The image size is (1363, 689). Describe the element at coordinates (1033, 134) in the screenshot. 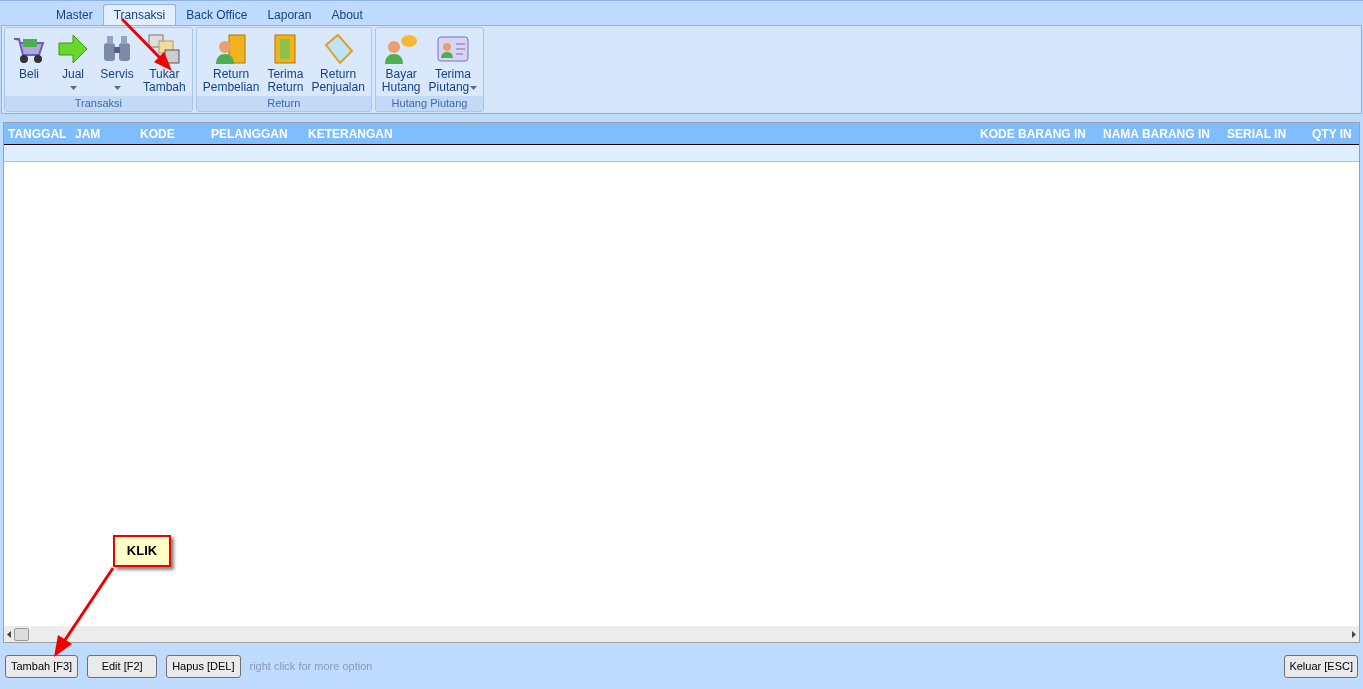

I see `column-header: KODE BARANG IN` at that location.